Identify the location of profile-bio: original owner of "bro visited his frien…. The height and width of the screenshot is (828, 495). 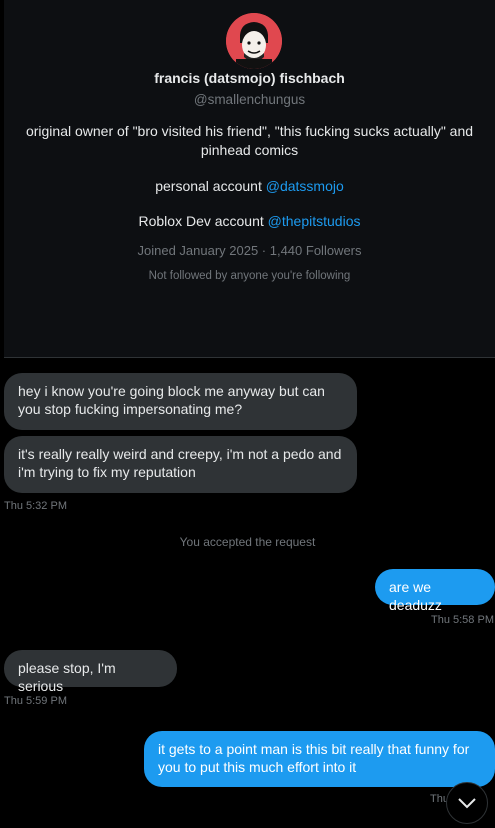
(249, 140).